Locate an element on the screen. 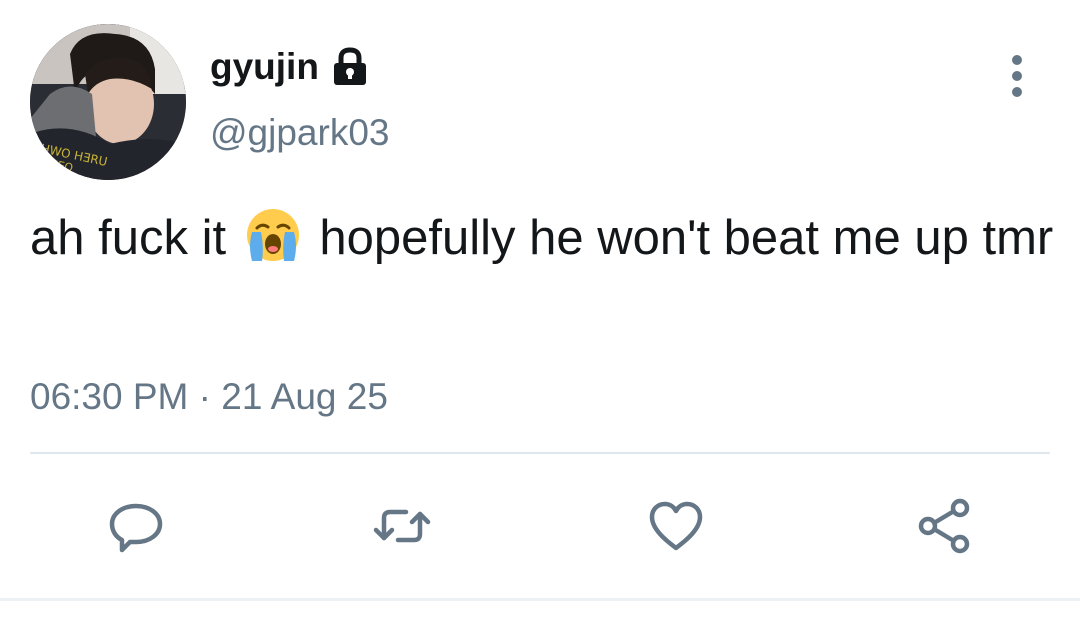  display-name: gyujin is located at coordinates (264, 67).